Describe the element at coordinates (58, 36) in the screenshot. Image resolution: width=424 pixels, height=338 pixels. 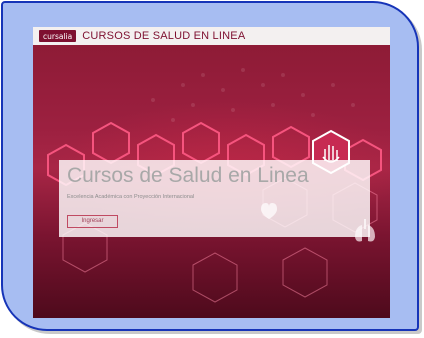
I see `site-logo: cursalia` at that location.